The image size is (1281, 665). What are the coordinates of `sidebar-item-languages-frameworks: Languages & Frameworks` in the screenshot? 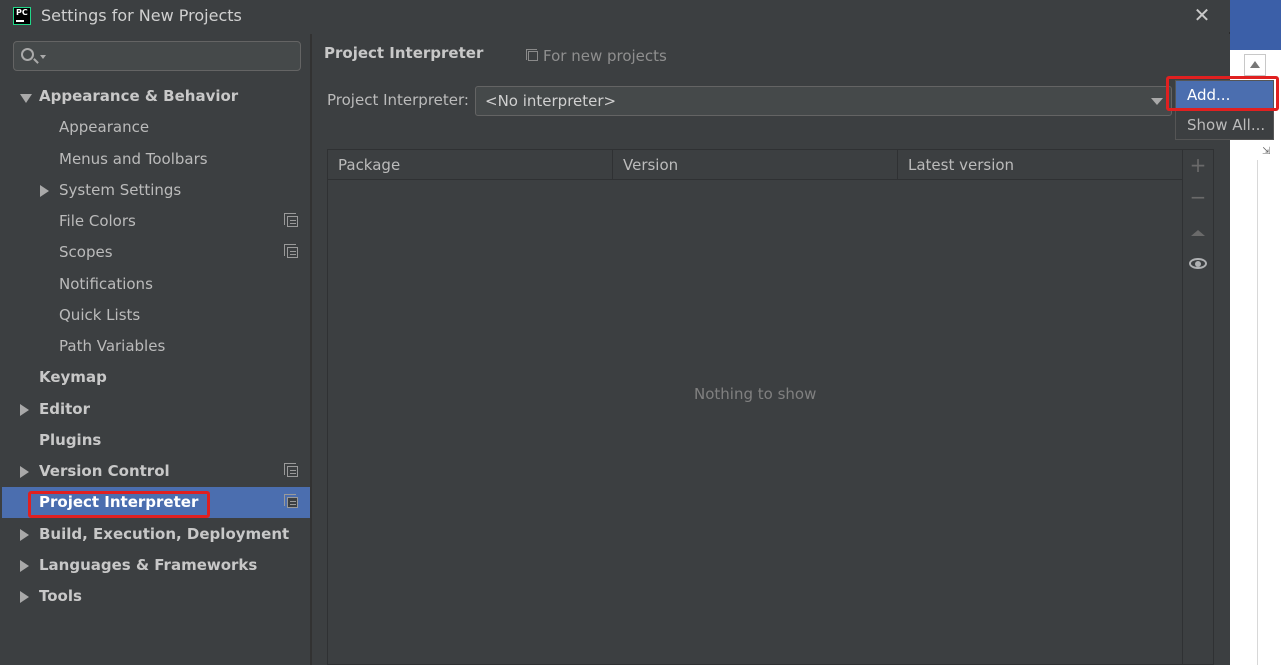 It's located at (156, 565).